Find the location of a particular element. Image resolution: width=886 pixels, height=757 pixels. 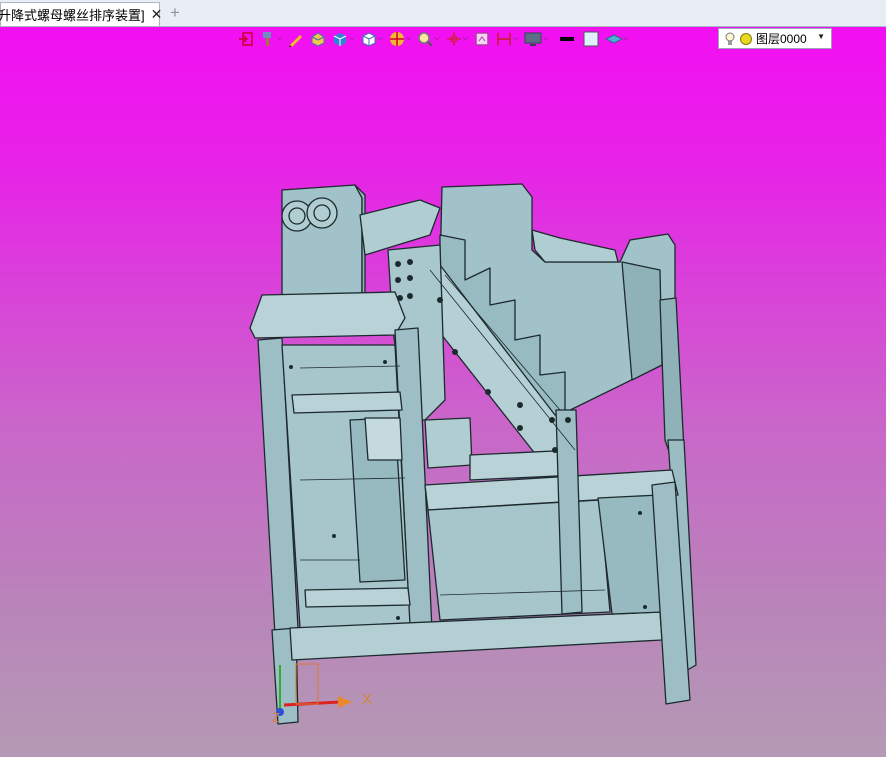

view-toolbar: ⌵ ⌵ ⌵ ⌵ ⌵ ⌵ ⌵ ⌵ ⌵ is located at coordinates (436, 39).